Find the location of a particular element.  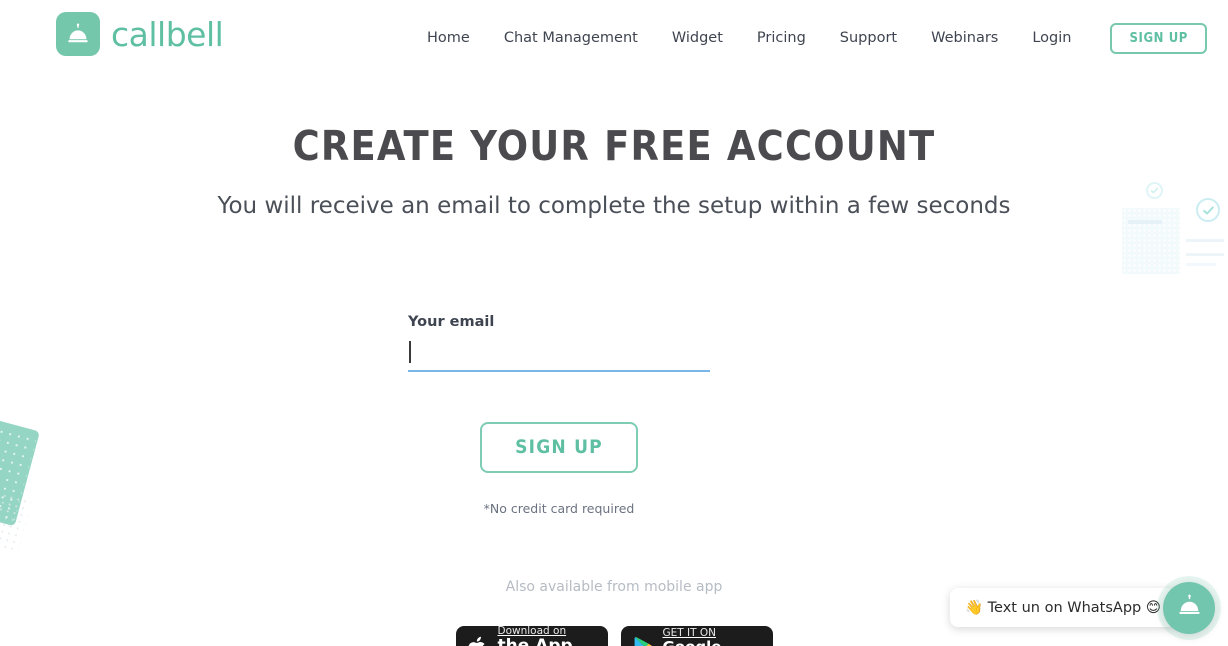

signup-submit-button: SIGN UP is located at coordinates (559, 447).